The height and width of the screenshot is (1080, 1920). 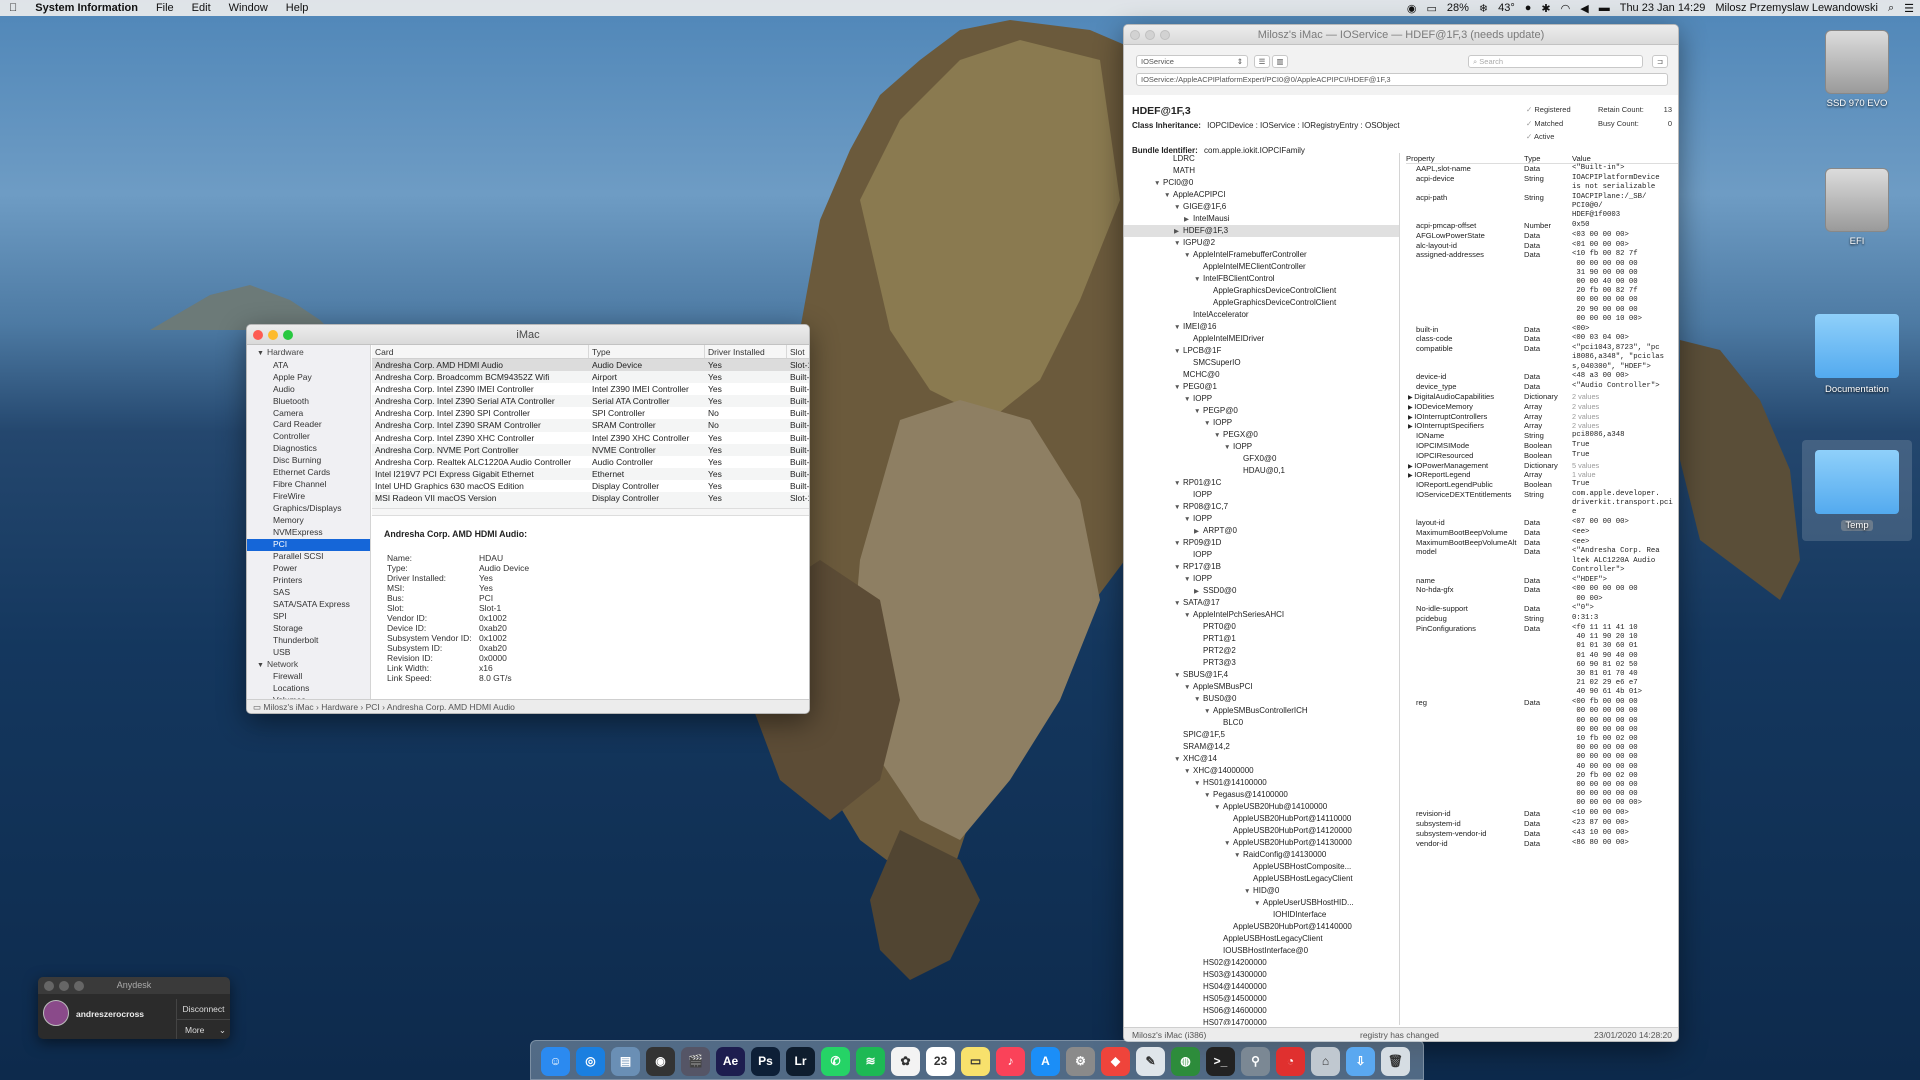 I want to click on app-store-icon: A, so click(x=1045, y=1061).